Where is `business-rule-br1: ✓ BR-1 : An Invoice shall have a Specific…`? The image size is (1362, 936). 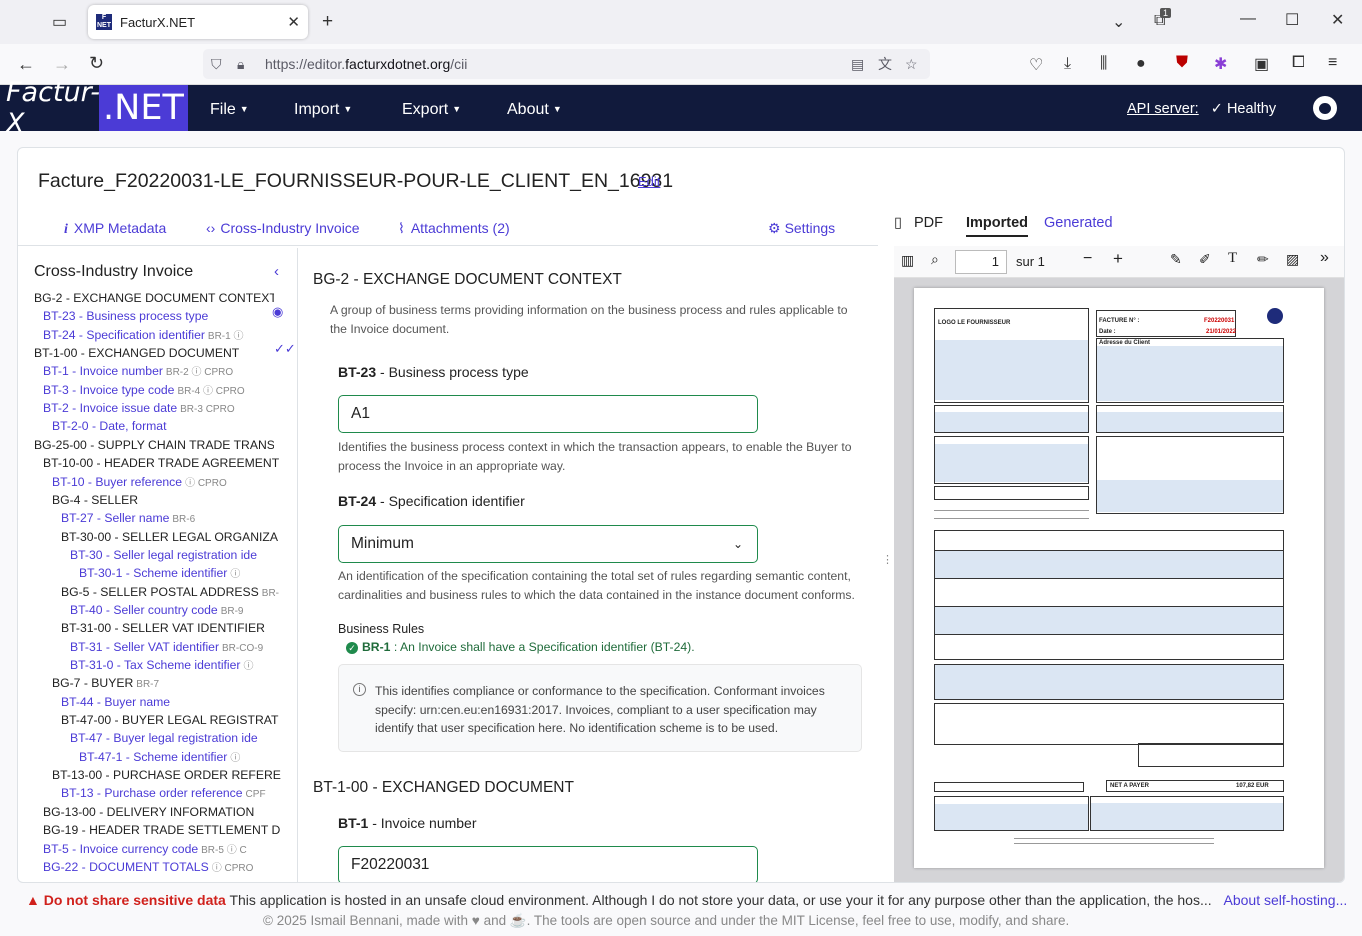 business-rule-br1: ✓ BR-1 : An Invoice shall have a Specific… is located at coordinates (520, 647).